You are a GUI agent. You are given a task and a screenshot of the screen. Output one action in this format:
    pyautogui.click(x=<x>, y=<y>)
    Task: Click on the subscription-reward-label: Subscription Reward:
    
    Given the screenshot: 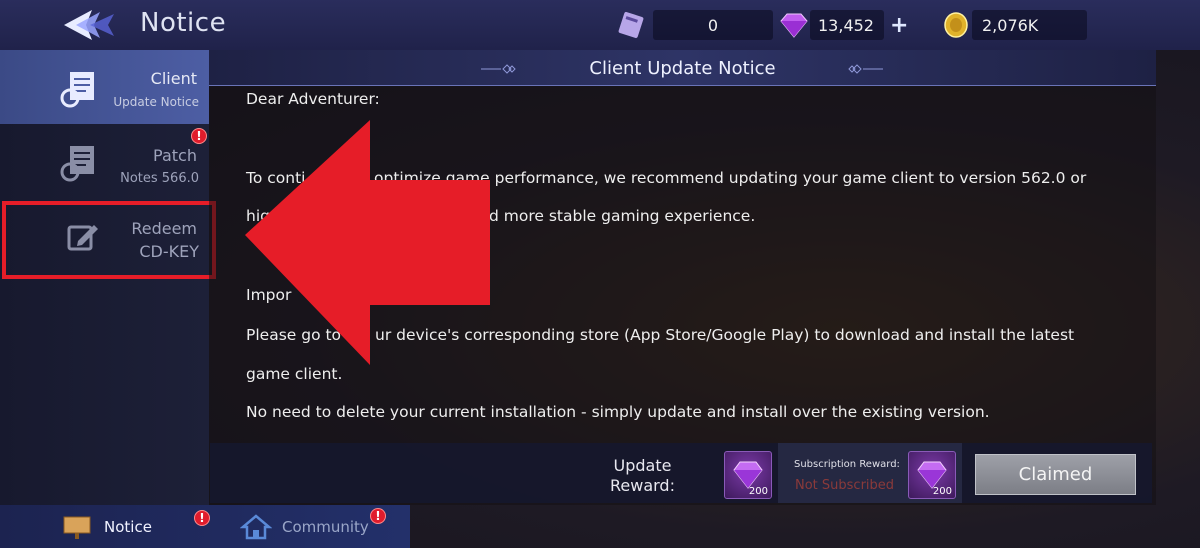 What is the action you would take?
    pyautogui.click(x=847, y=464)
    